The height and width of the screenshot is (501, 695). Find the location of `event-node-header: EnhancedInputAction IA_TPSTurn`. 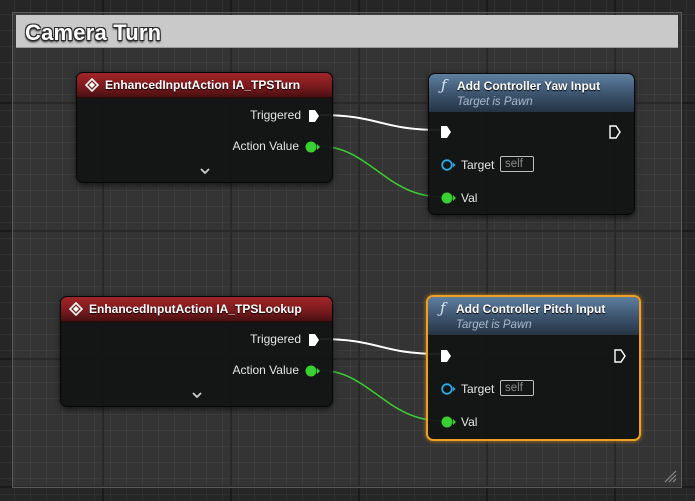

event-node-header: EnhancedInputAction IA_TPSTurn is located at coordinates (204, 85).